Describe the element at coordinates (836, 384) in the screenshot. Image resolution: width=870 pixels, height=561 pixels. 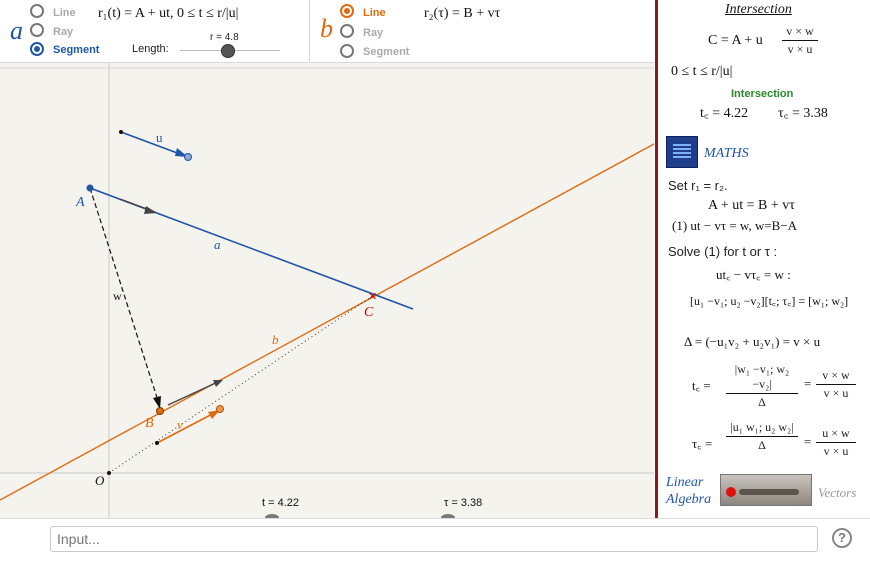
I see `tc-cross-fraction: v × w v × u` at that location.